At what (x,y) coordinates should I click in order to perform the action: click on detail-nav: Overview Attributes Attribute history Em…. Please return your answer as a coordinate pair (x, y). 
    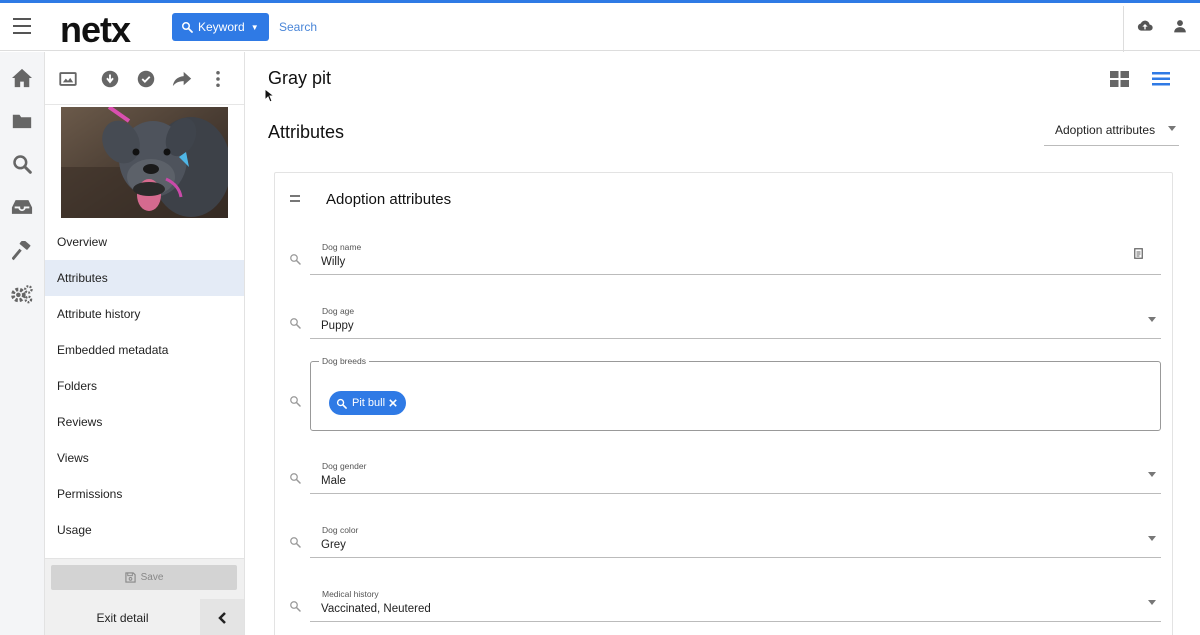
    Looking at the image, I should click on (144, 386).